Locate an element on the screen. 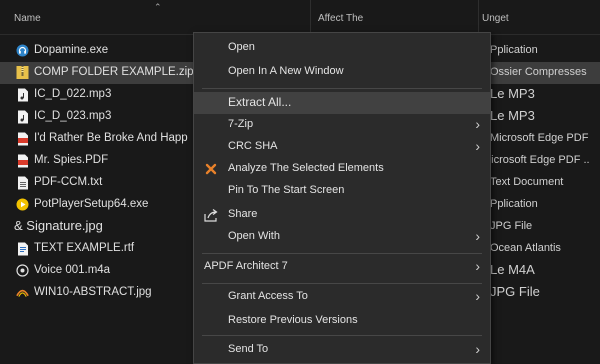 Image resolution: width=600 pixels, height=364 pixels. menu-item-label: Open is located at coordinates (241, 47).